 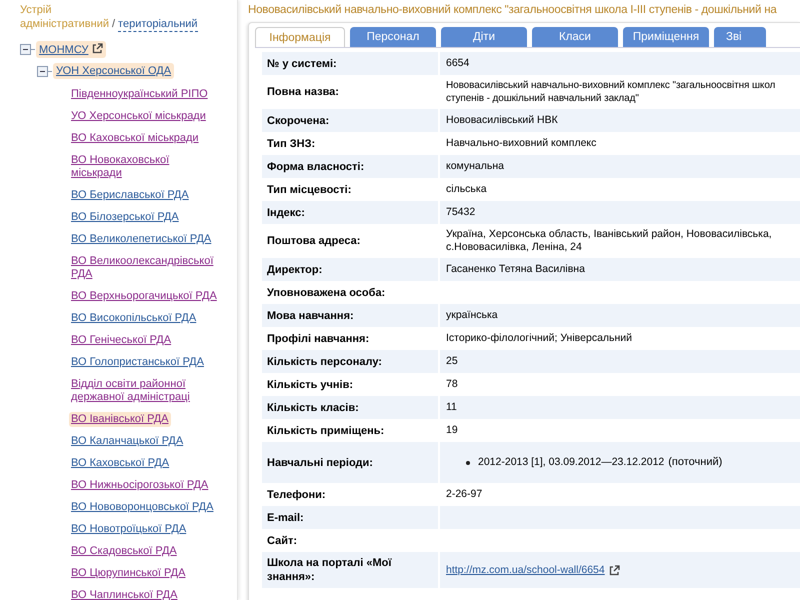 What do you see at coordinates (350, 407) in the screenshot?
I see `field-label: Кількість класів:` at bounding box center [350, 407].